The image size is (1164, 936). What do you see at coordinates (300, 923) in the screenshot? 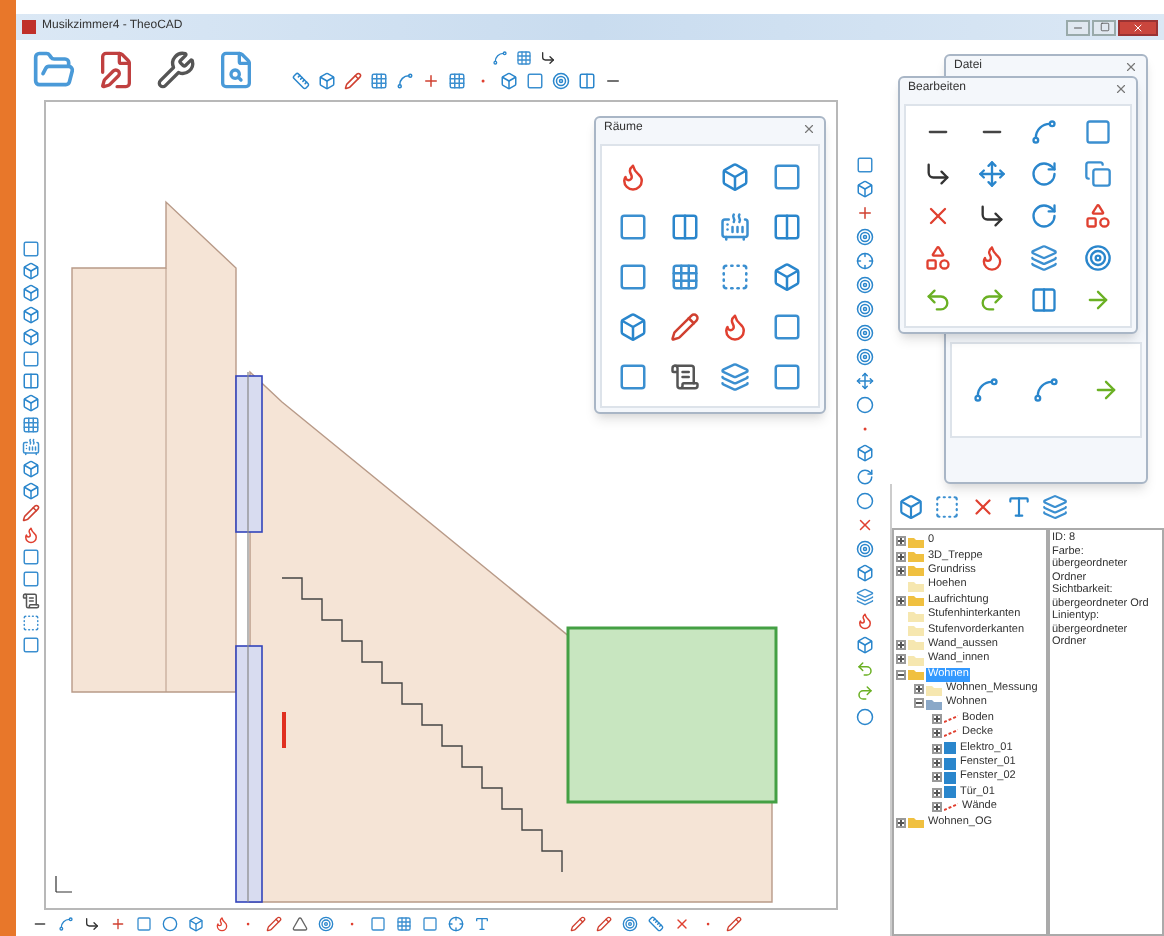
I see `triangle-icon` at bounding box center [300, 923].